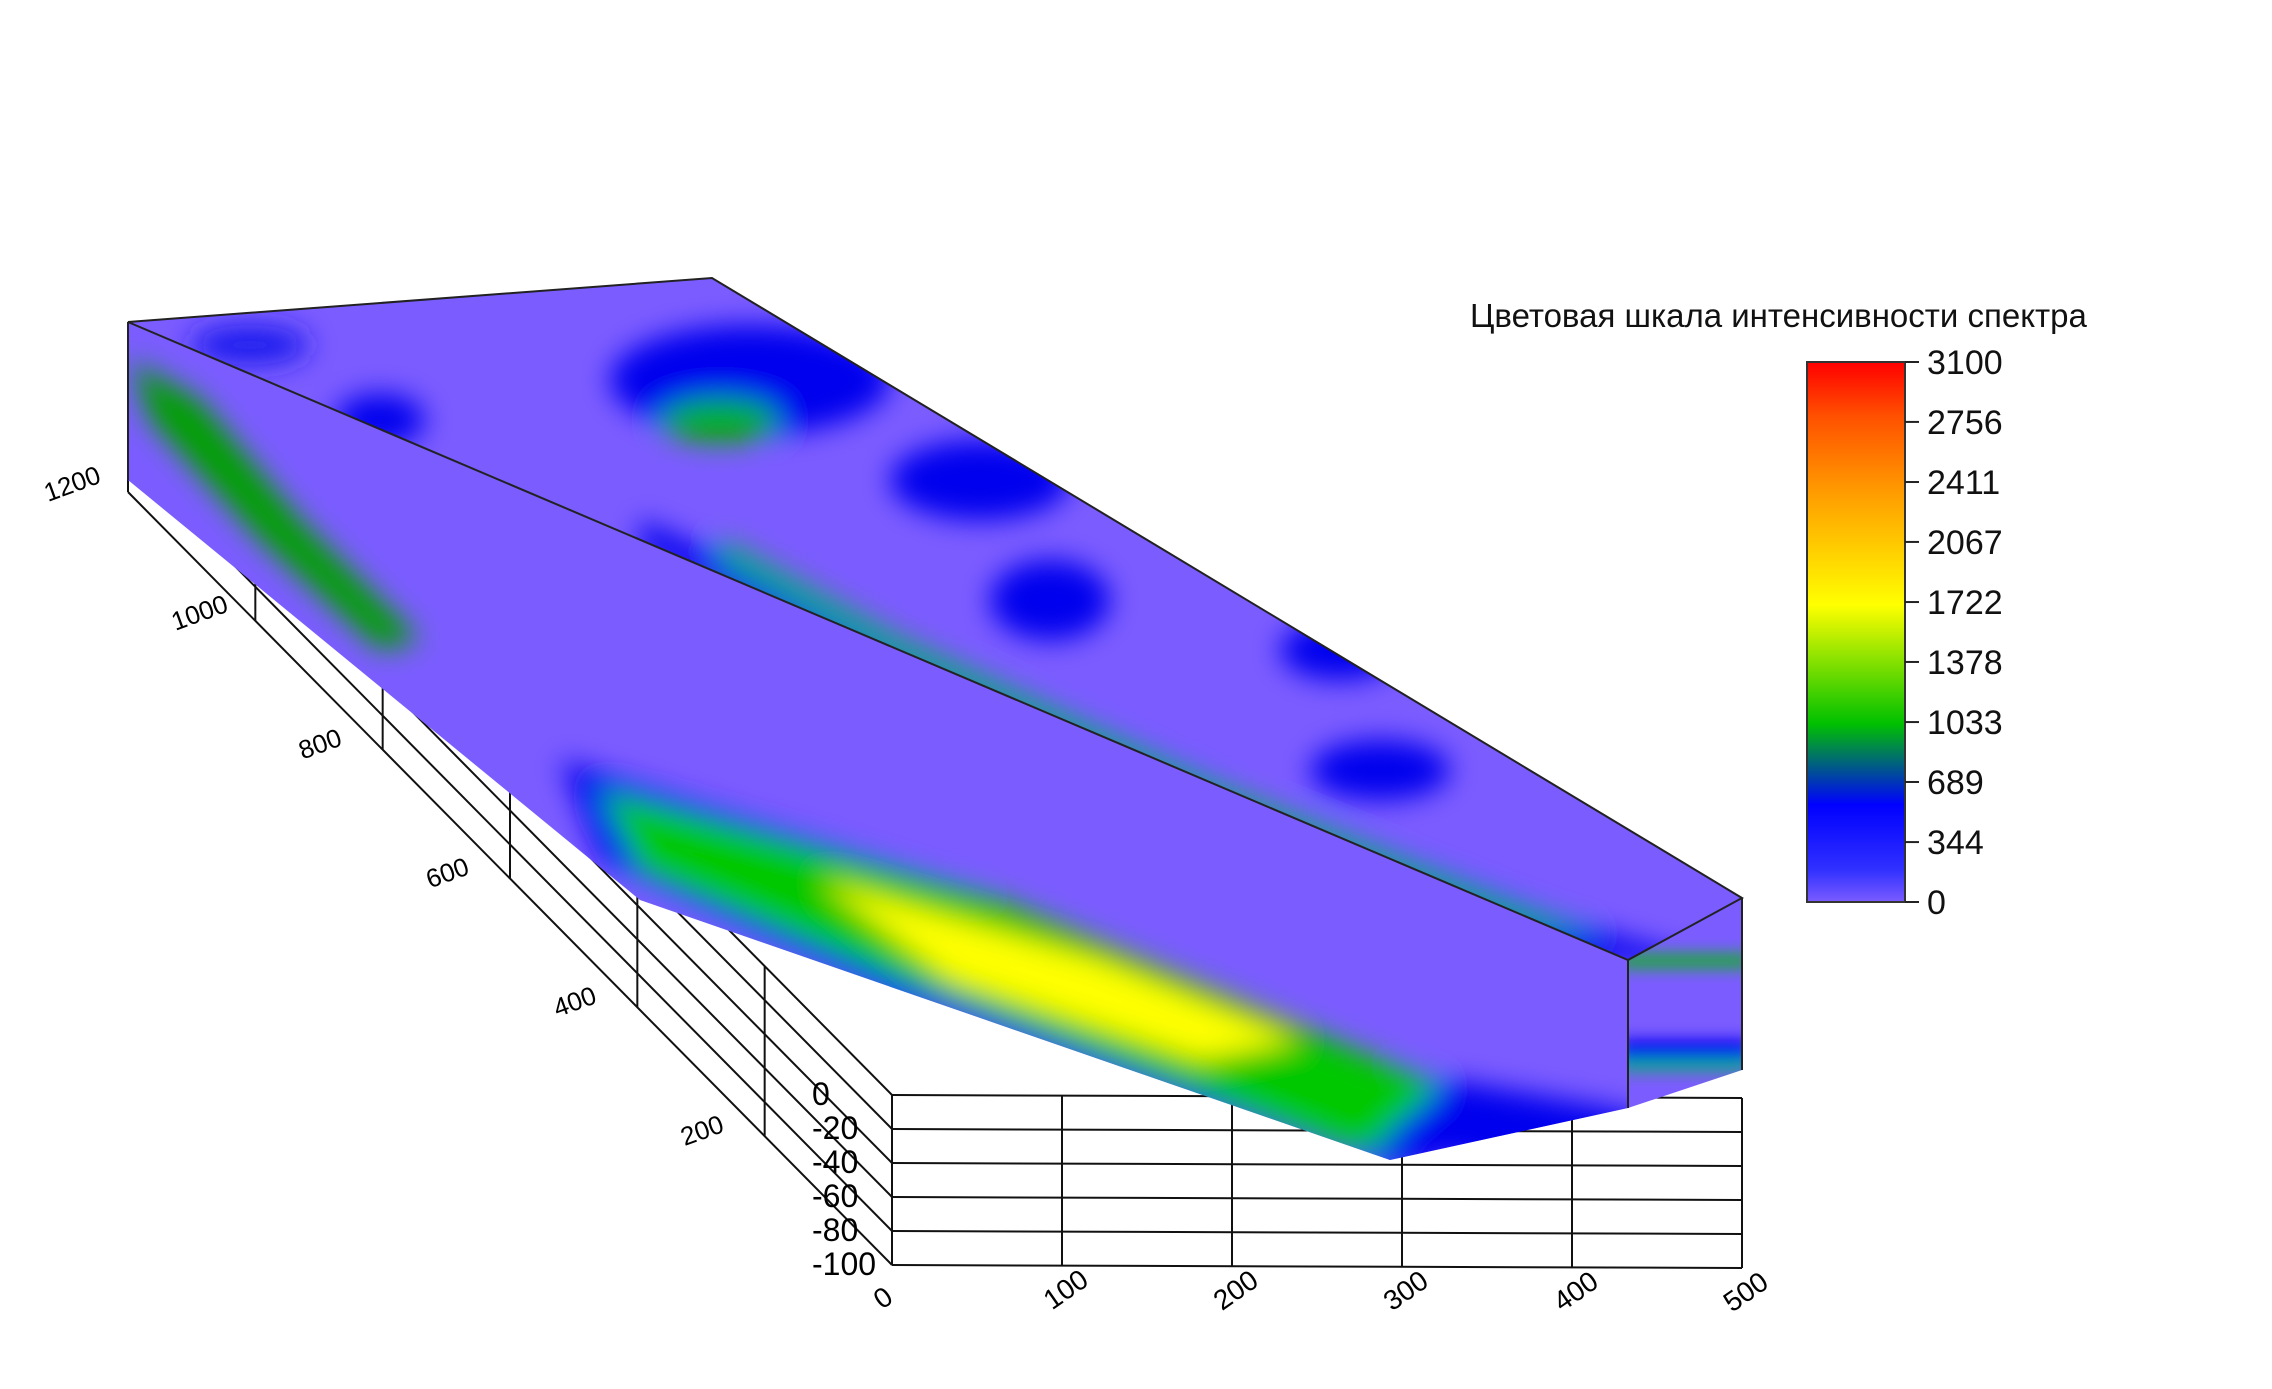 The image size is (2272, 1389). Describe the element at coordinates (883, 1298) in the screenshot. I see `x-tick-label: 0` at that location.